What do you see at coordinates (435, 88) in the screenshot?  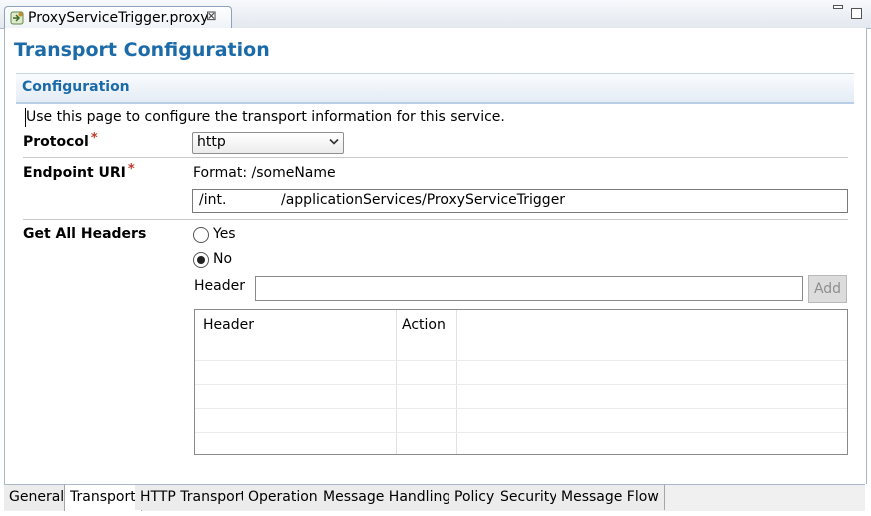 I see `section-header: Configuration` at bounding box center [435, 88].